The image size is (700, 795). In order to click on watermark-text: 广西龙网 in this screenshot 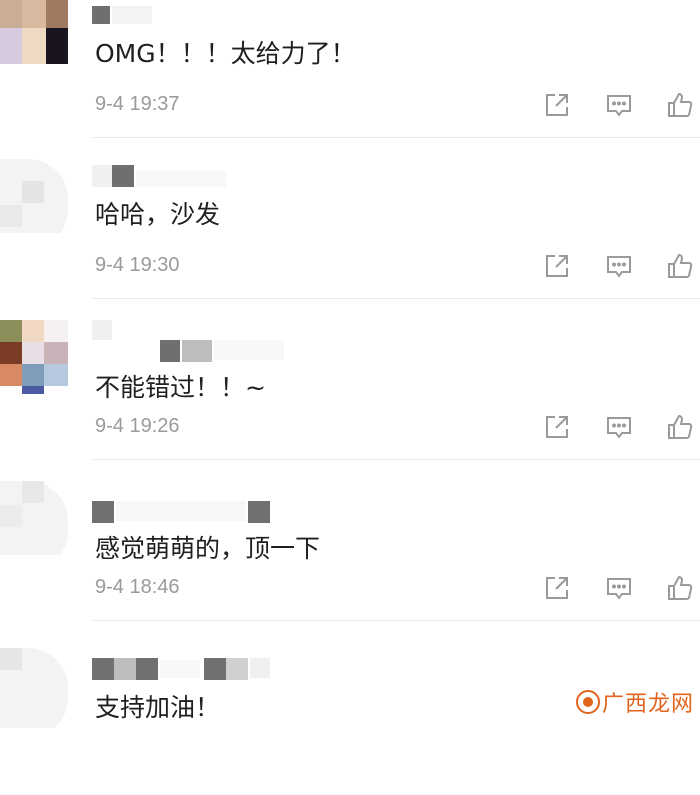, I will do `click(647, 704)`.